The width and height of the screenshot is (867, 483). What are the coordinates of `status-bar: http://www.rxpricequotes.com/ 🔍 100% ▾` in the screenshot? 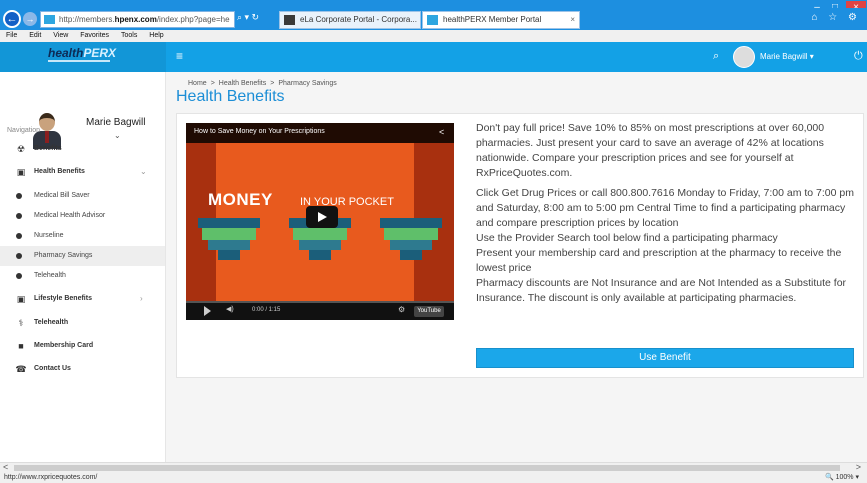 It's located at (433, 477).